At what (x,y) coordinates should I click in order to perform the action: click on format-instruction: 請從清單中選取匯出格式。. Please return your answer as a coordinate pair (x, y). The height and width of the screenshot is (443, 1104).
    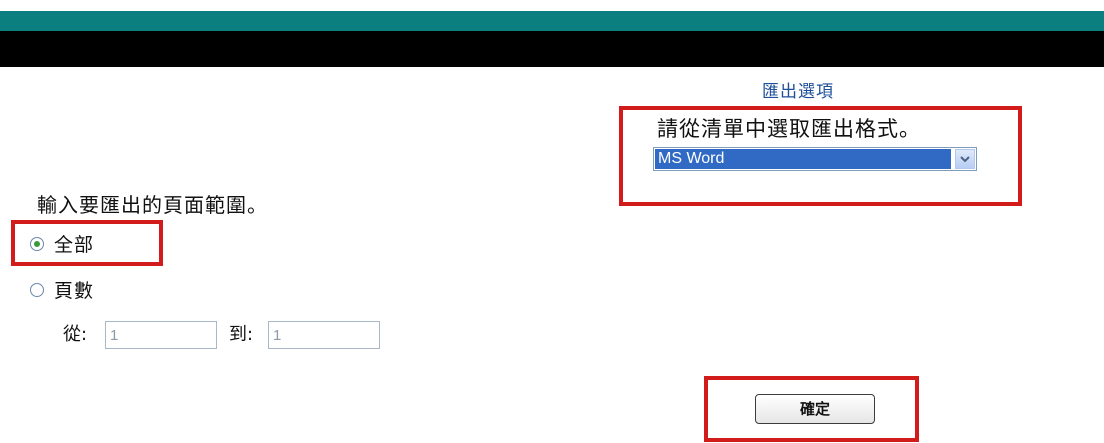
    Looking at the image, I should click on (789, 129).